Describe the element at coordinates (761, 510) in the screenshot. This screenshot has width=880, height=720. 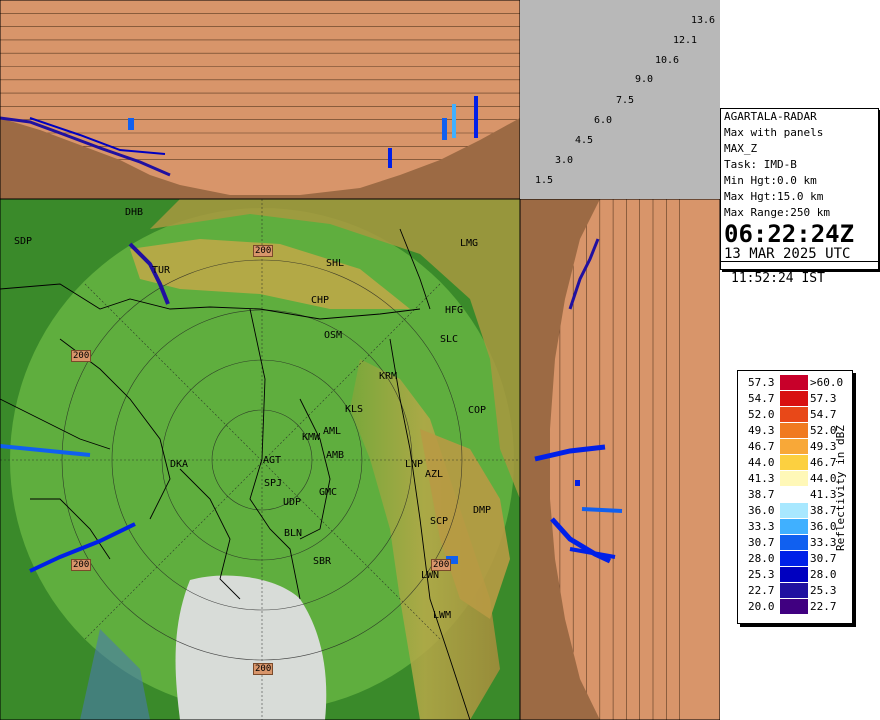
I see `legend-min-value: 36.0` at that location.